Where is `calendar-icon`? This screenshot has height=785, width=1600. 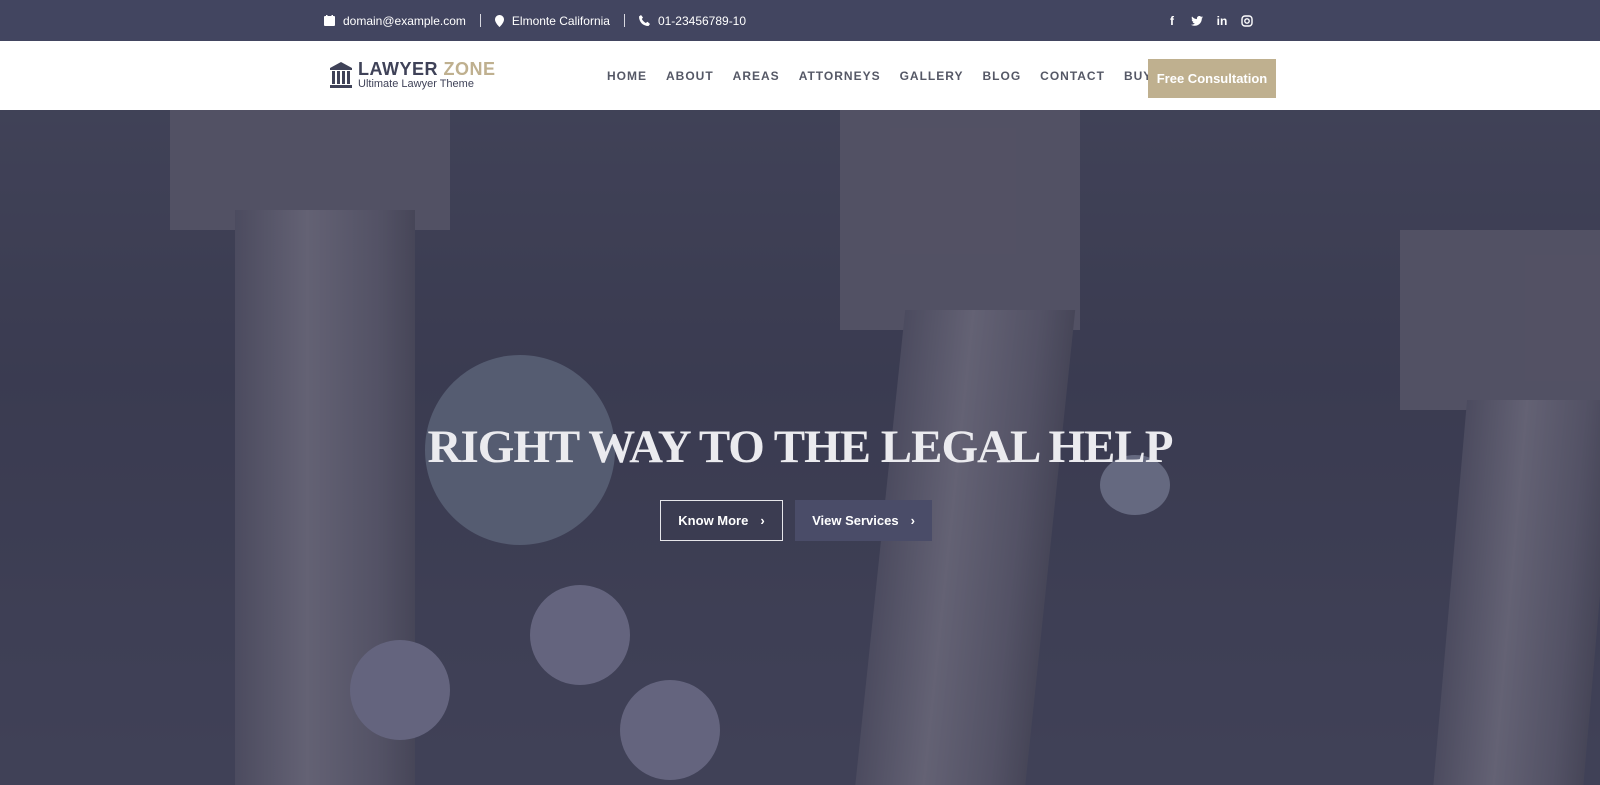 calendar-icon is located at coordinates (329, 20).